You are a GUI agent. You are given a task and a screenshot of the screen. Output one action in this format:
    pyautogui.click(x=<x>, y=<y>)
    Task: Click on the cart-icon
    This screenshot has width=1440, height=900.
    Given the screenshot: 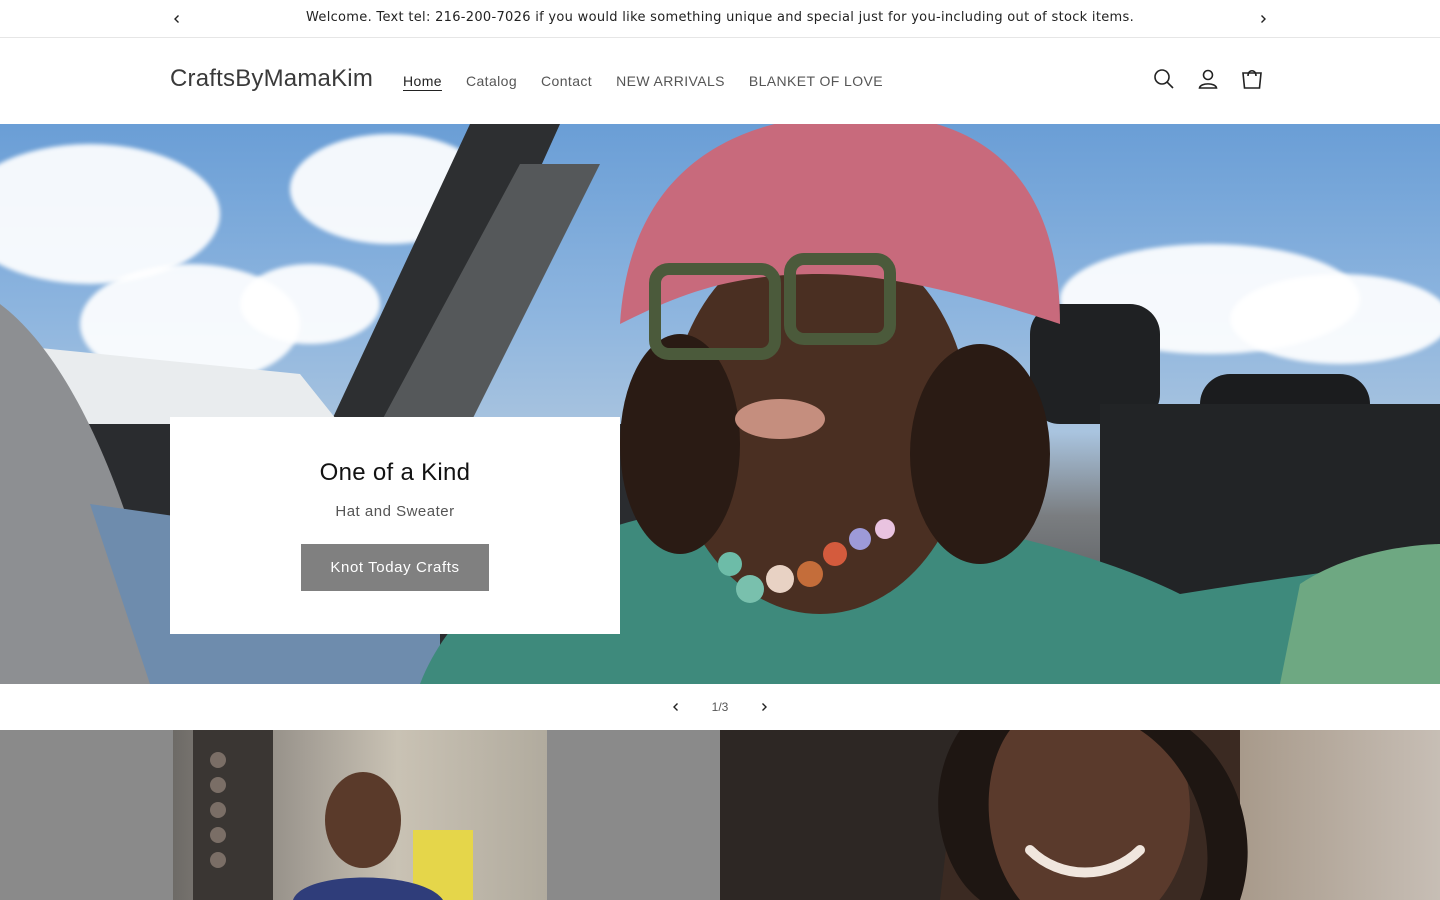 What is the action you would take?
    pyautogui.click(x=1252, y=79)
    